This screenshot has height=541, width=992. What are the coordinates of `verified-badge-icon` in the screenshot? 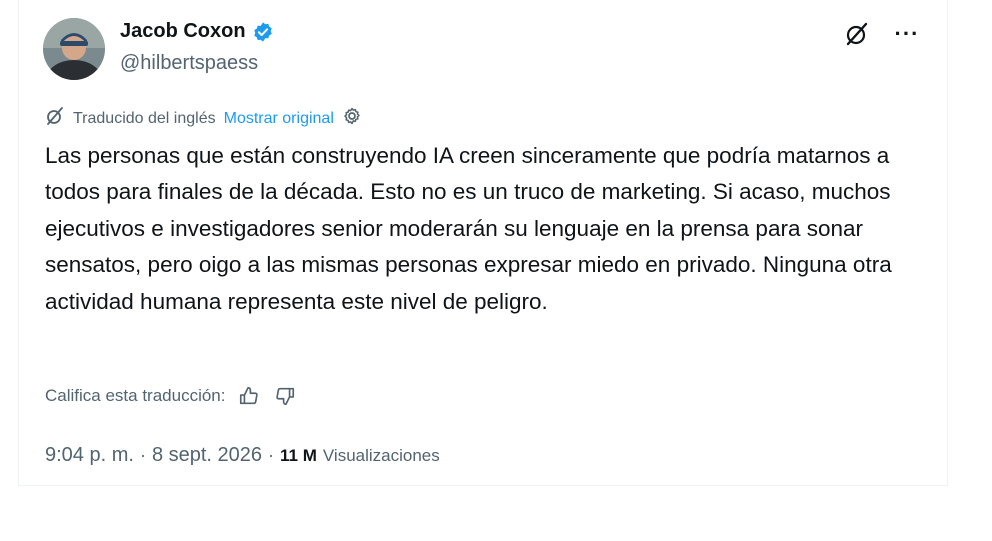 It's located at (263, 32).